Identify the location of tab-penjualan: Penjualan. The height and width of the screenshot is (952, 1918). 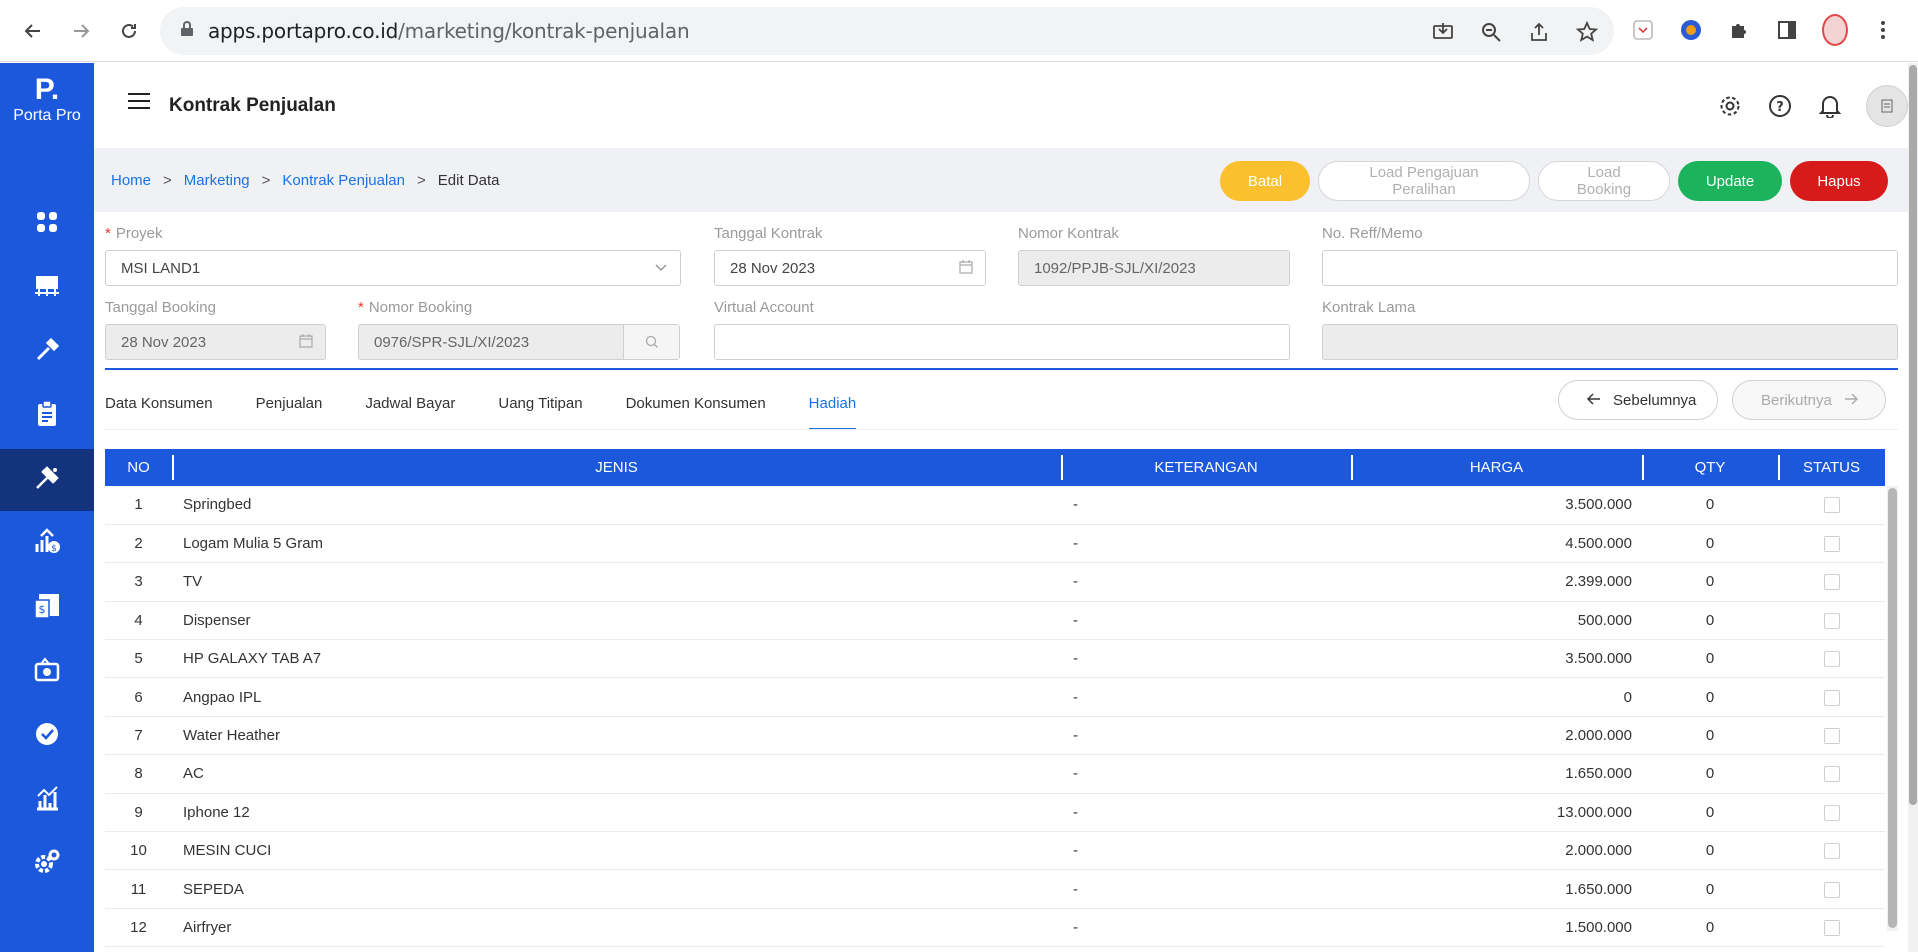
(289, 403).